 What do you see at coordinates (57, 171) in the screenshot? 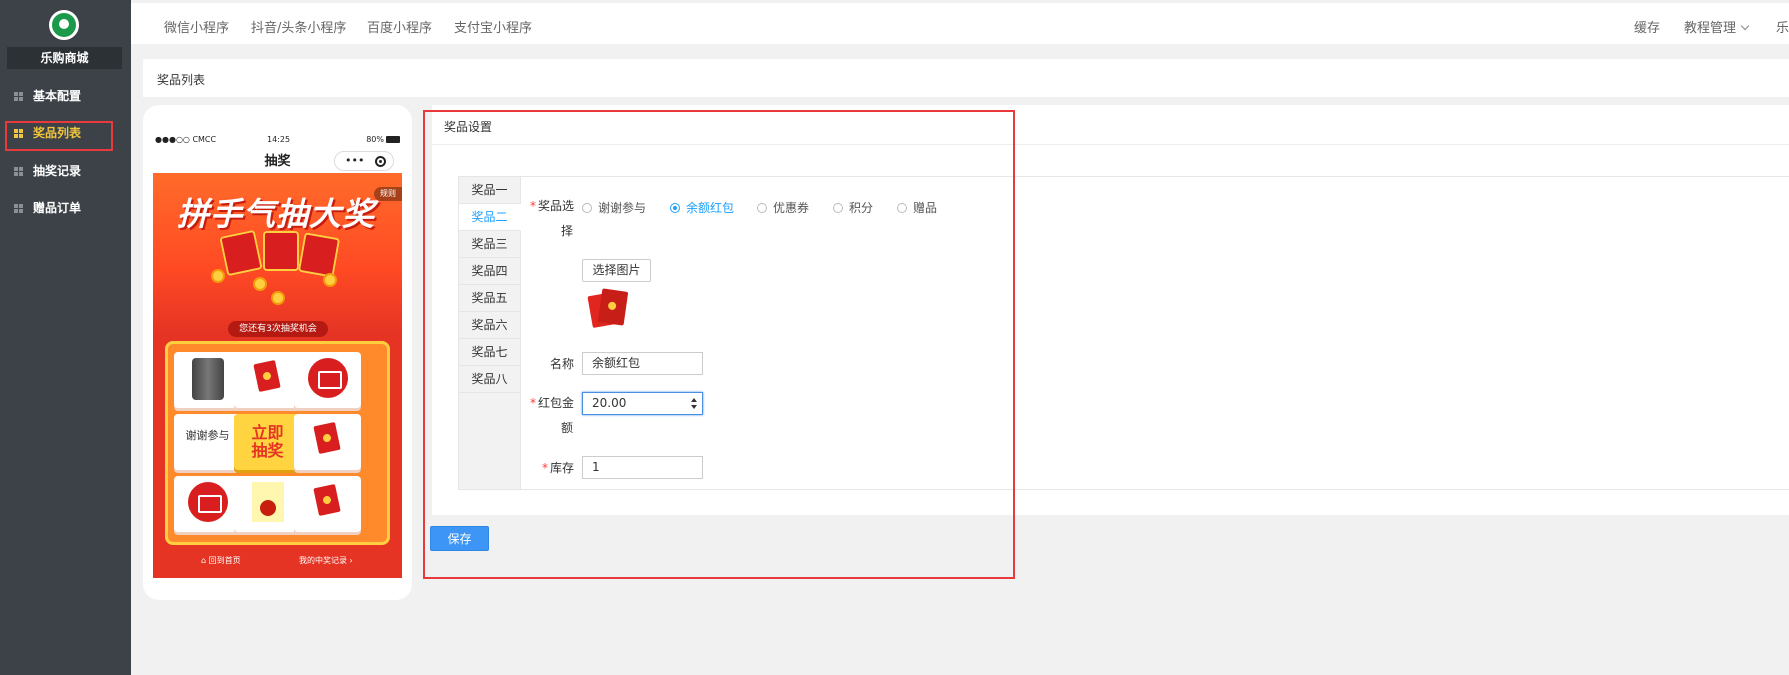
I see `sidebar-item-label: 抽奖记录` at bounding box center [57, 171].